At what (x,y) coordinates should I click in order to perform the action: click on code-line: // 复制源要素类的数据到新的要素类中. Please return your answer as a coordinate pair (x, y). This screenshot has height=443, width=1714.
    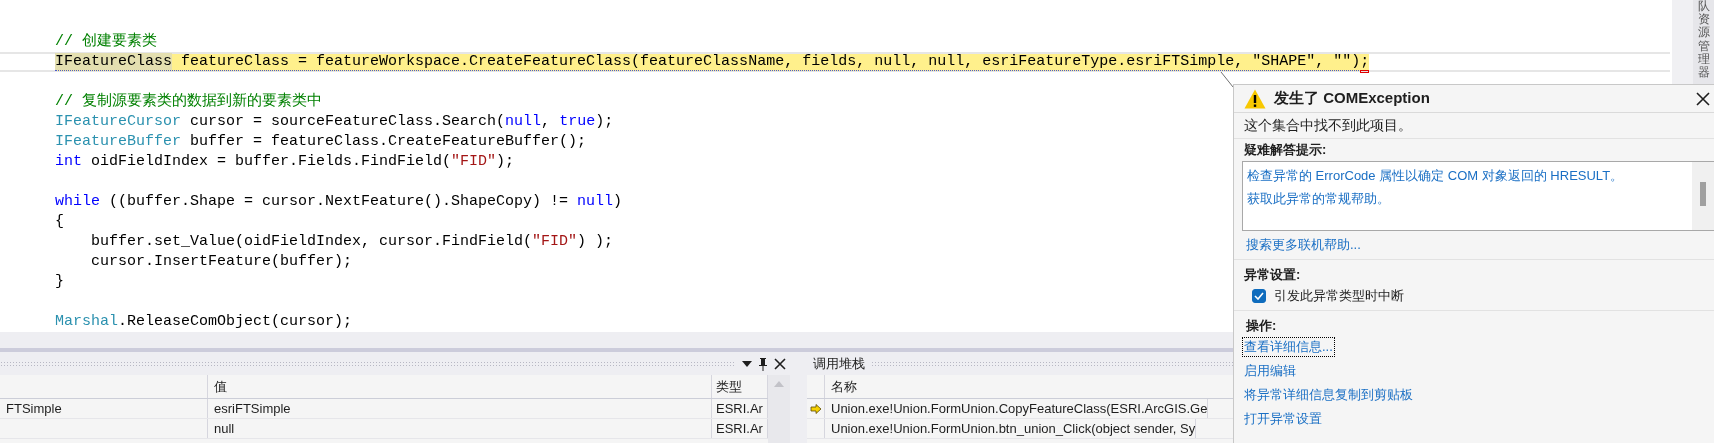
    Looking at the image, I should click on (188, 102).